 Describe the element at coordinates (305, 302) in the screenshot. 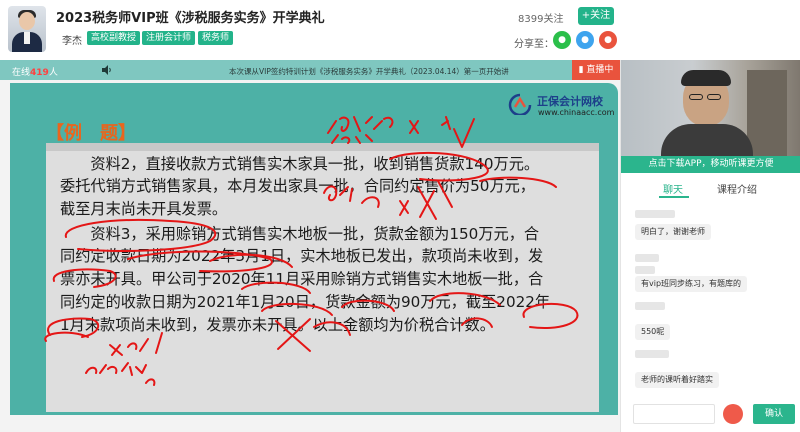

I see `slide-text-line: 同约定的收款日期为2021年1月20日，货款金额为90万元，截至2022年` at that location.